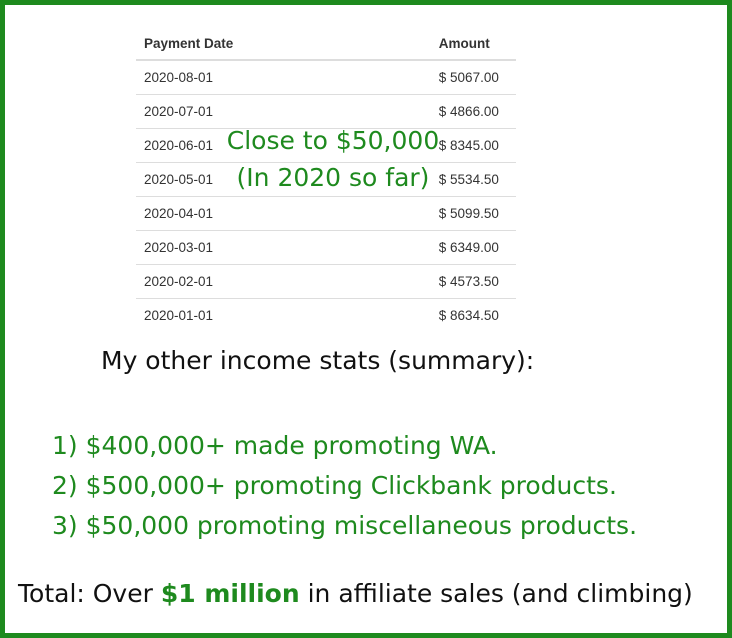 This screenshot has height=638, width=732. What do you see at coordinates (333, 140) in the screenshot?
I see `annotation-line-1: Close to $50,000` at bounding box center [333, 140].